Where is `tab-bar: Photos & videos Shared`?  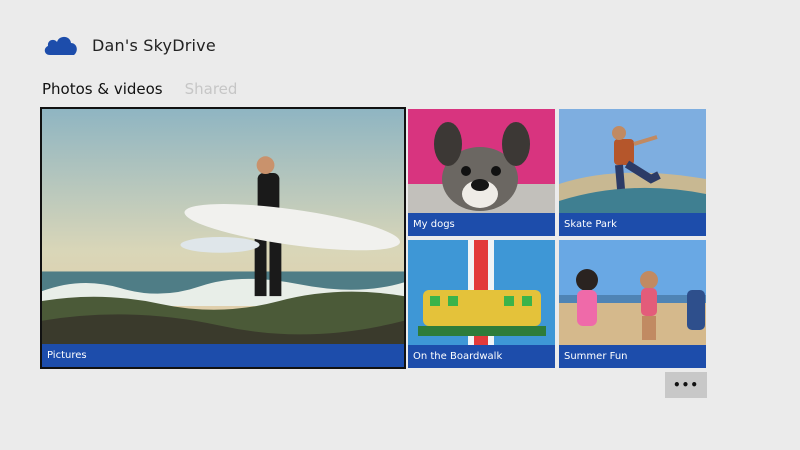
tab-bar: Photos & videos Shared is located at coordinates (139, 89).